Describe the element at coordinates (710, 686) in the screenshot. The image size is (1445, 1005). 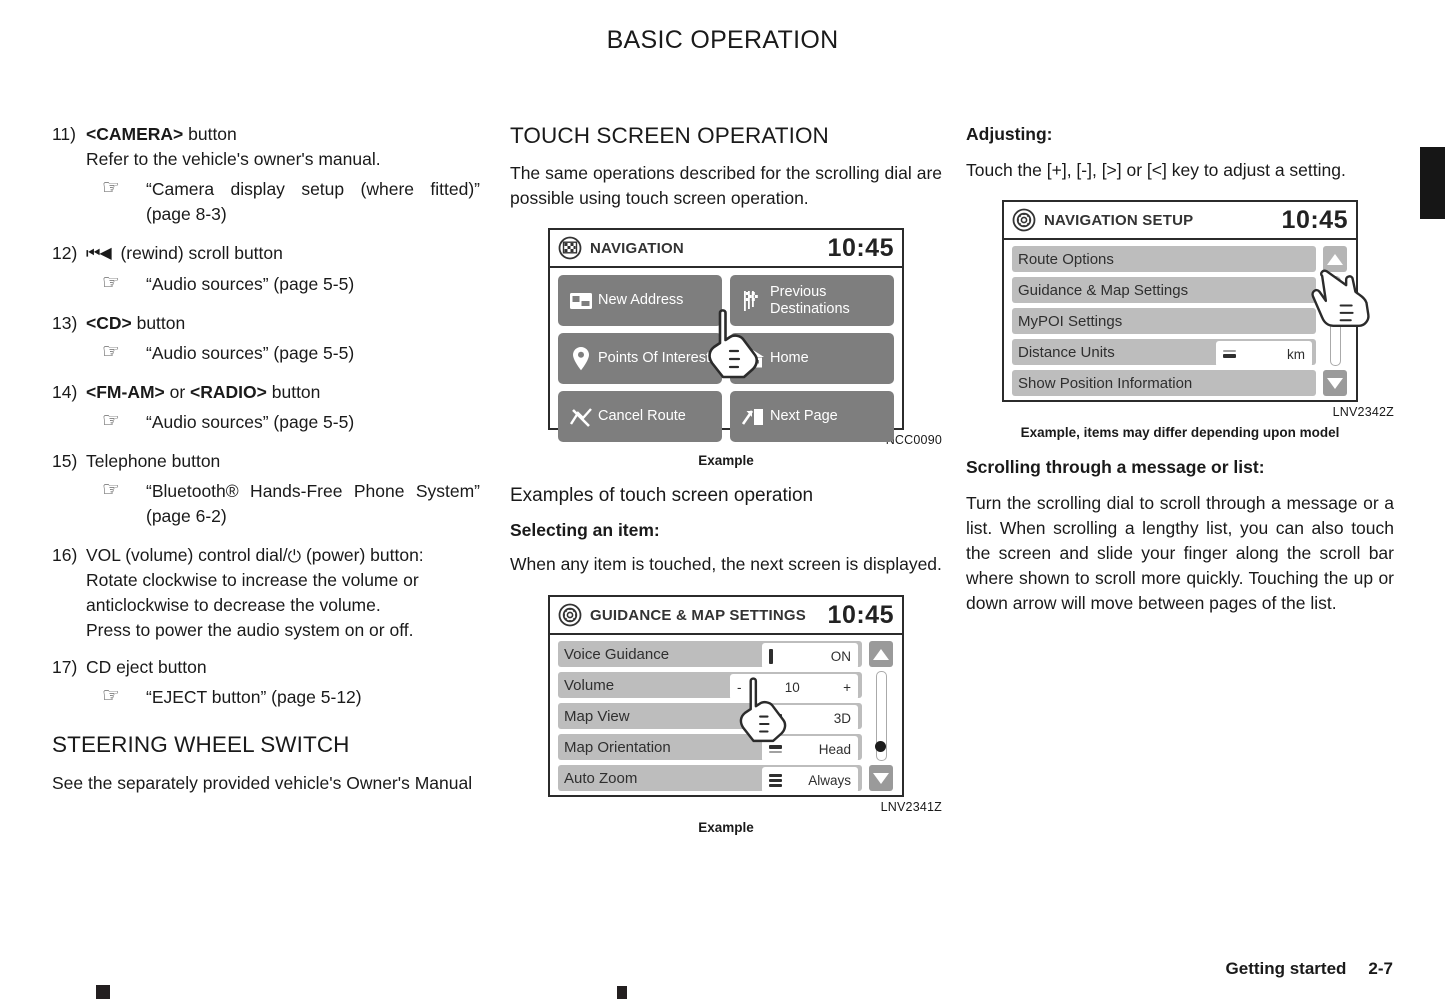
I see `settings-row-volume: Volume - 10 +` at that location.